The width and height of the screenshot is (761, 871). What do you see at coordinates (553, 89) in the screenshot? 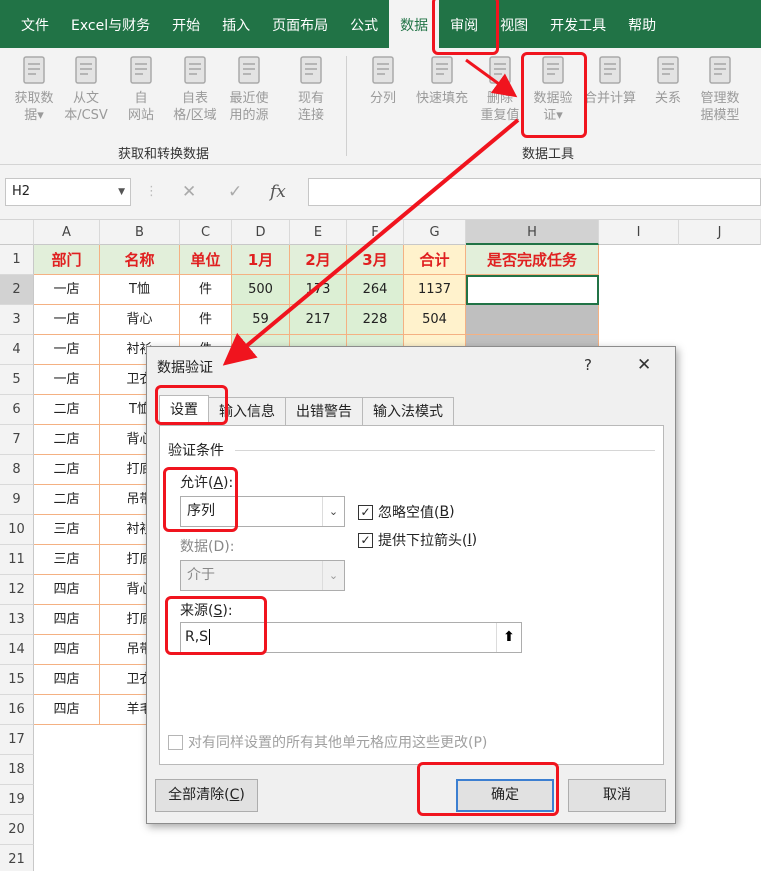
I see `ribbon-button-tools-3: 数据验 证▾` at bounding box center [553, 89].